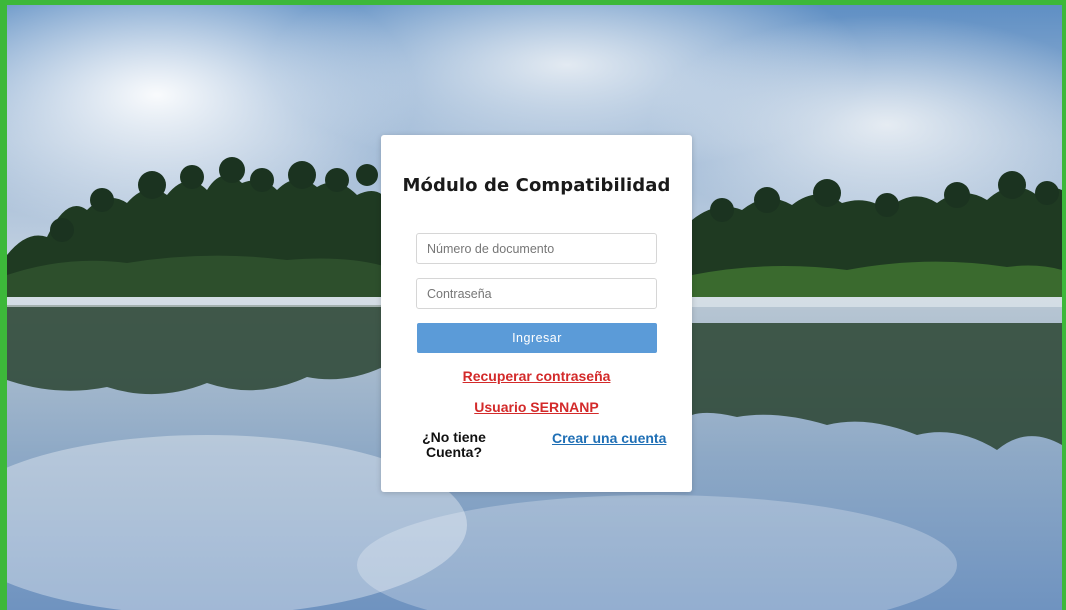 This screenshot has height=610, width=1066. What do you see at coordinates (536, 248) in the screenshot?
I see `document-number-input` at bounding box center [536, 248].